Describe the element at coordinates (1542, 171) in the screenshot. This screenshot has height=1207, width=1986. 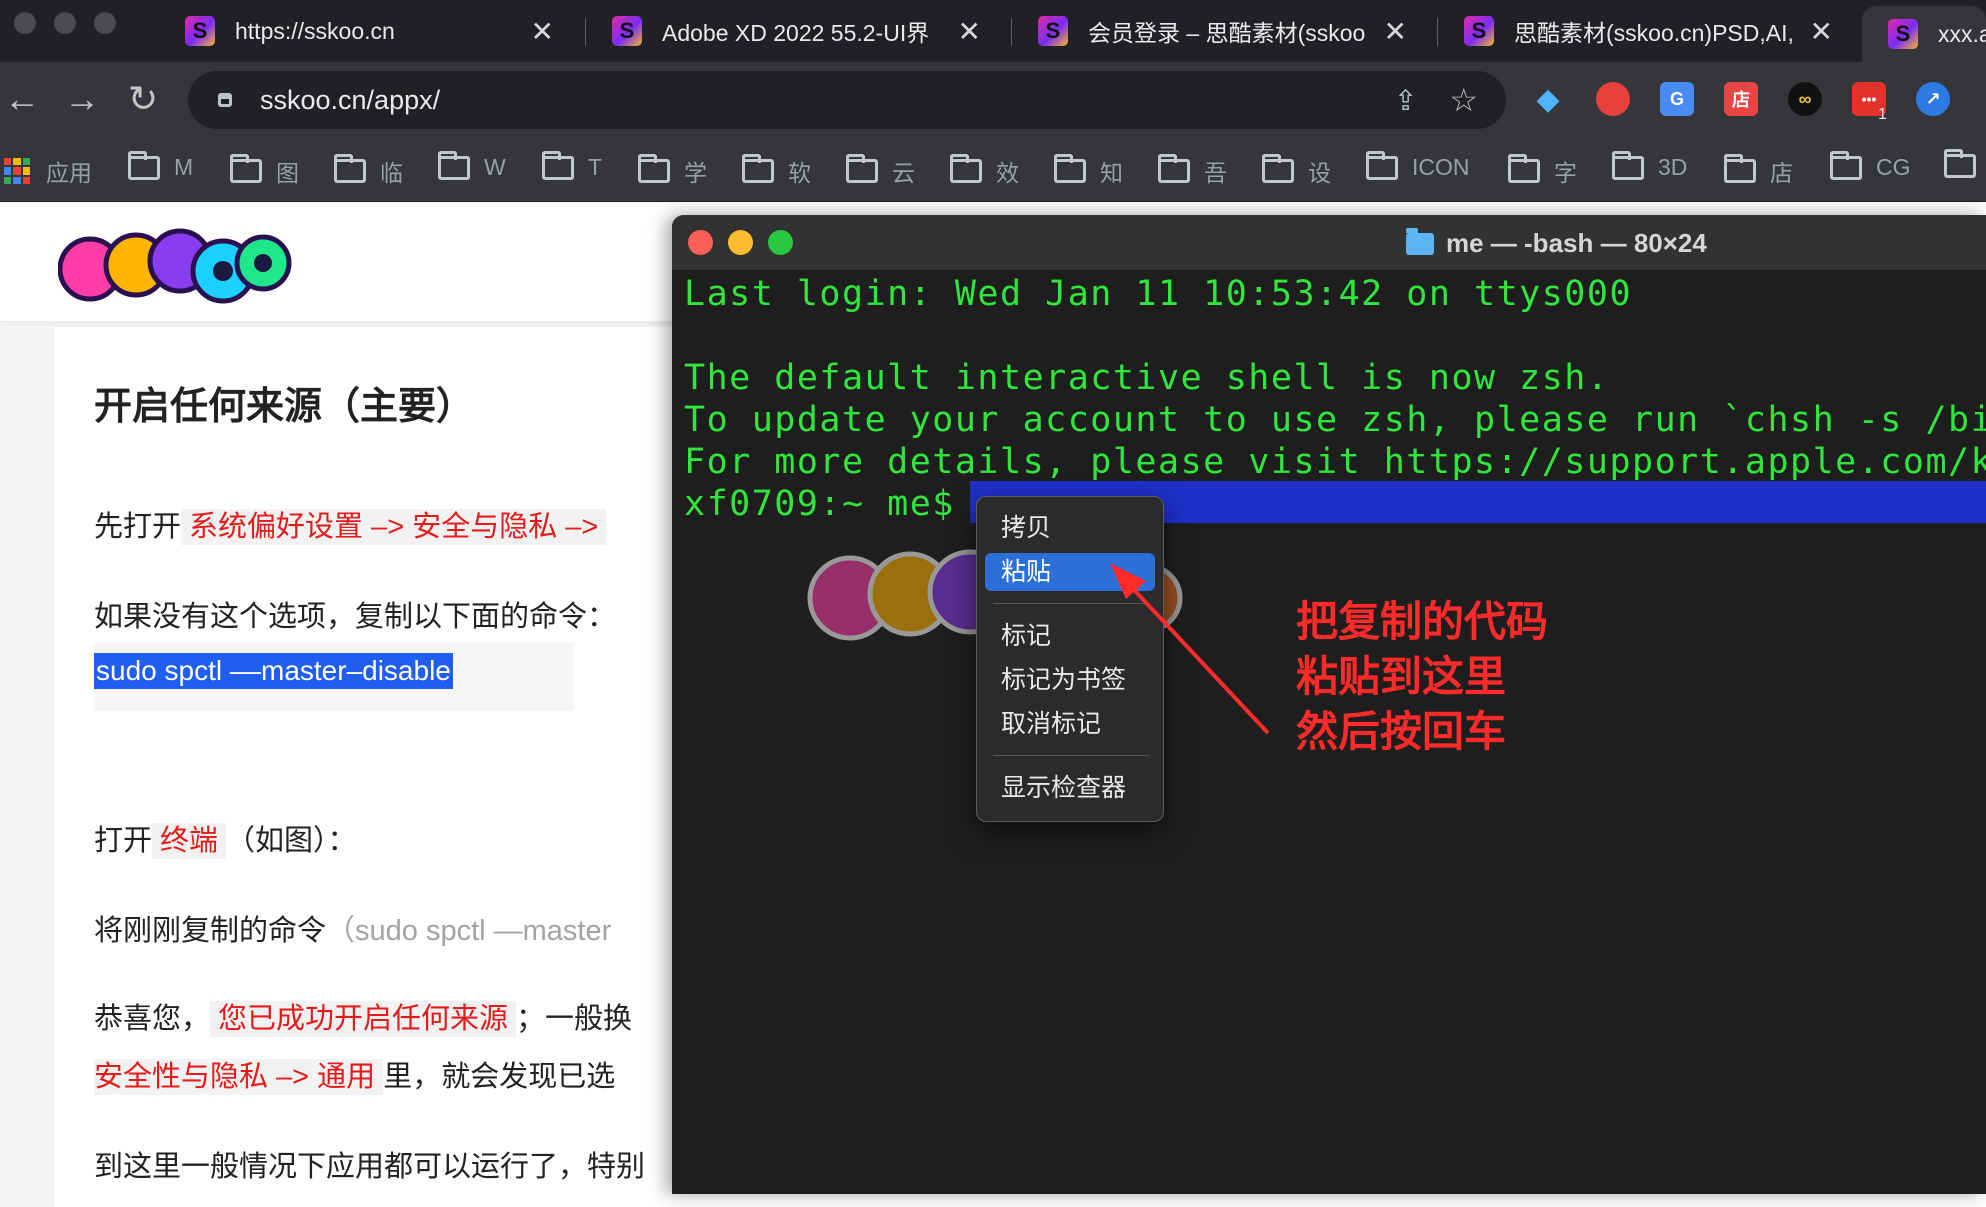
I see `bookmark-folder: 字` at that location.